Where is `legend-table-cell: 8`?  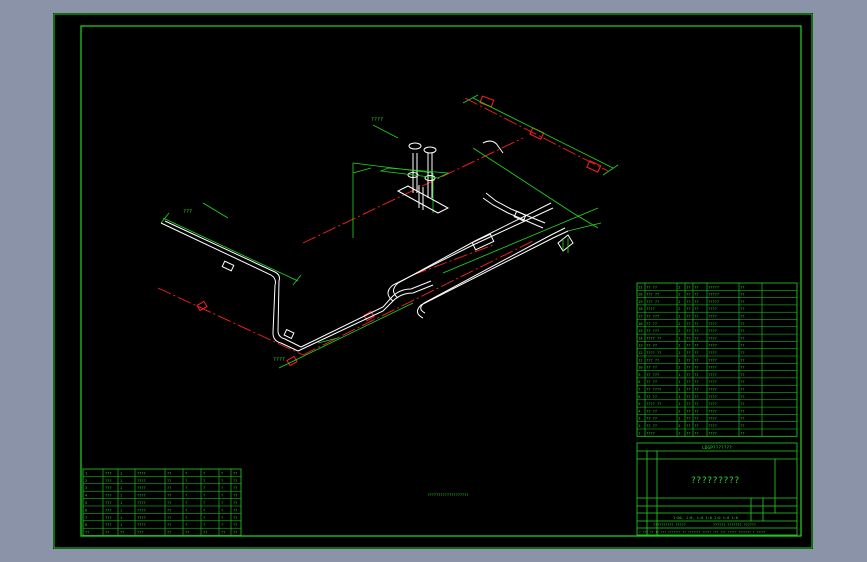 legend-table-cell: 8 is located at coordinates (86, 525).